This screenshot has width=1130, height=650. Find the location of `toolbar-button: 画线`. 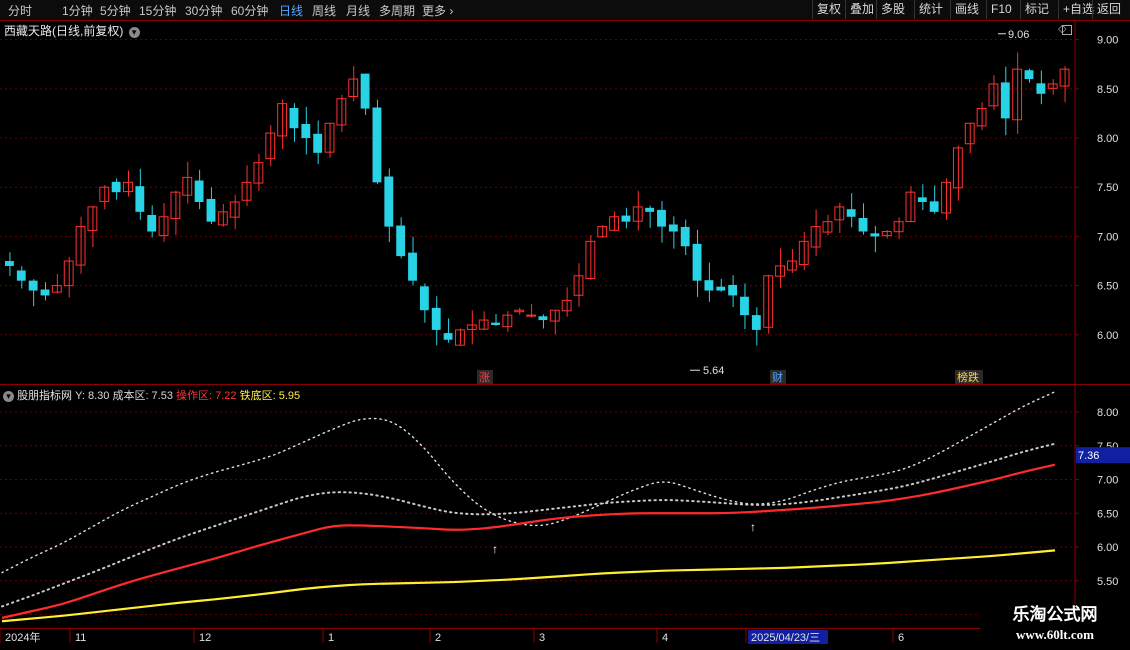

toolbar-button: 画线 is located at coordinates (966, 9).